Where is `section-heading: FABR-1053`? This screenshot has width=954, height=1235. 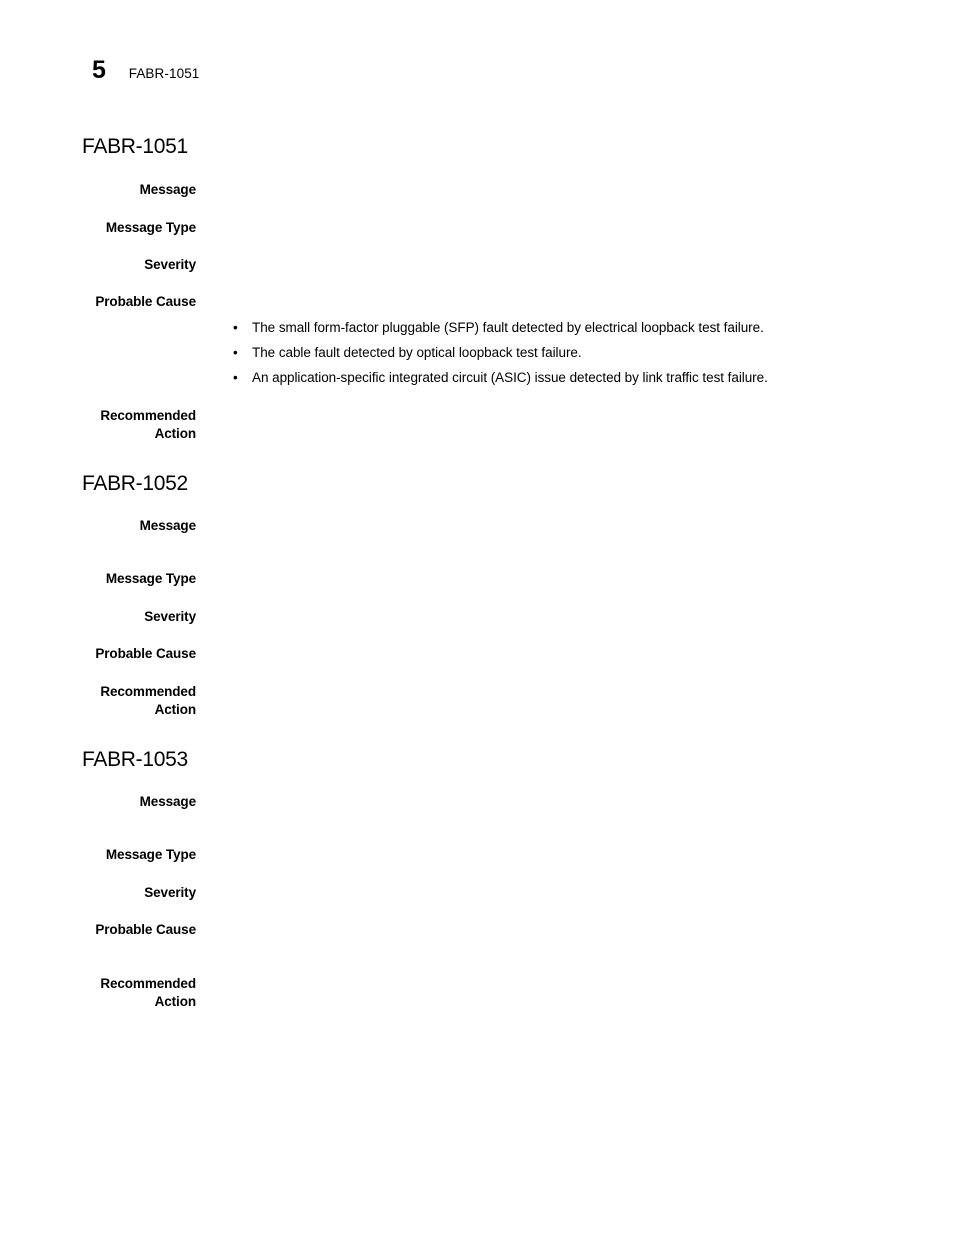
section-heading: FABR-1053 is located at coordinates (135, 759).